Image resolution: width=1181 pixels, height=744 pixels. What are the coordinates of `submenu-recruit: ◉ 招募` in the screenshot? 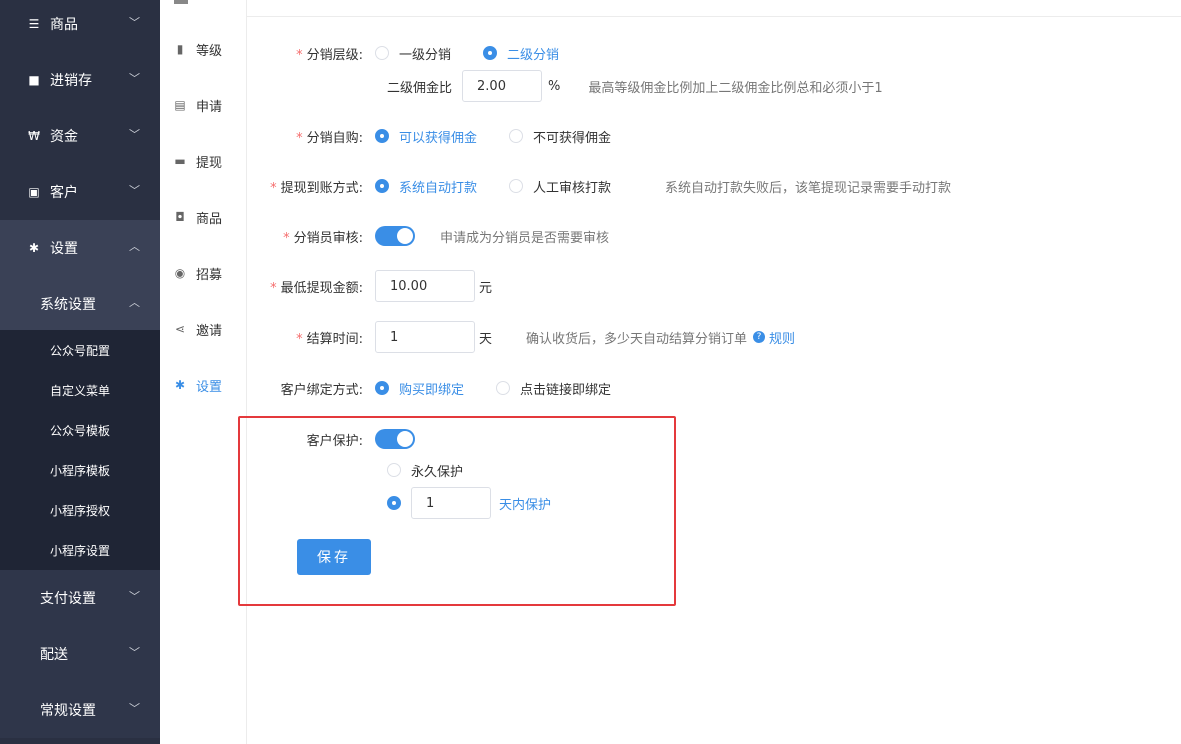 It's located at (197, 273).